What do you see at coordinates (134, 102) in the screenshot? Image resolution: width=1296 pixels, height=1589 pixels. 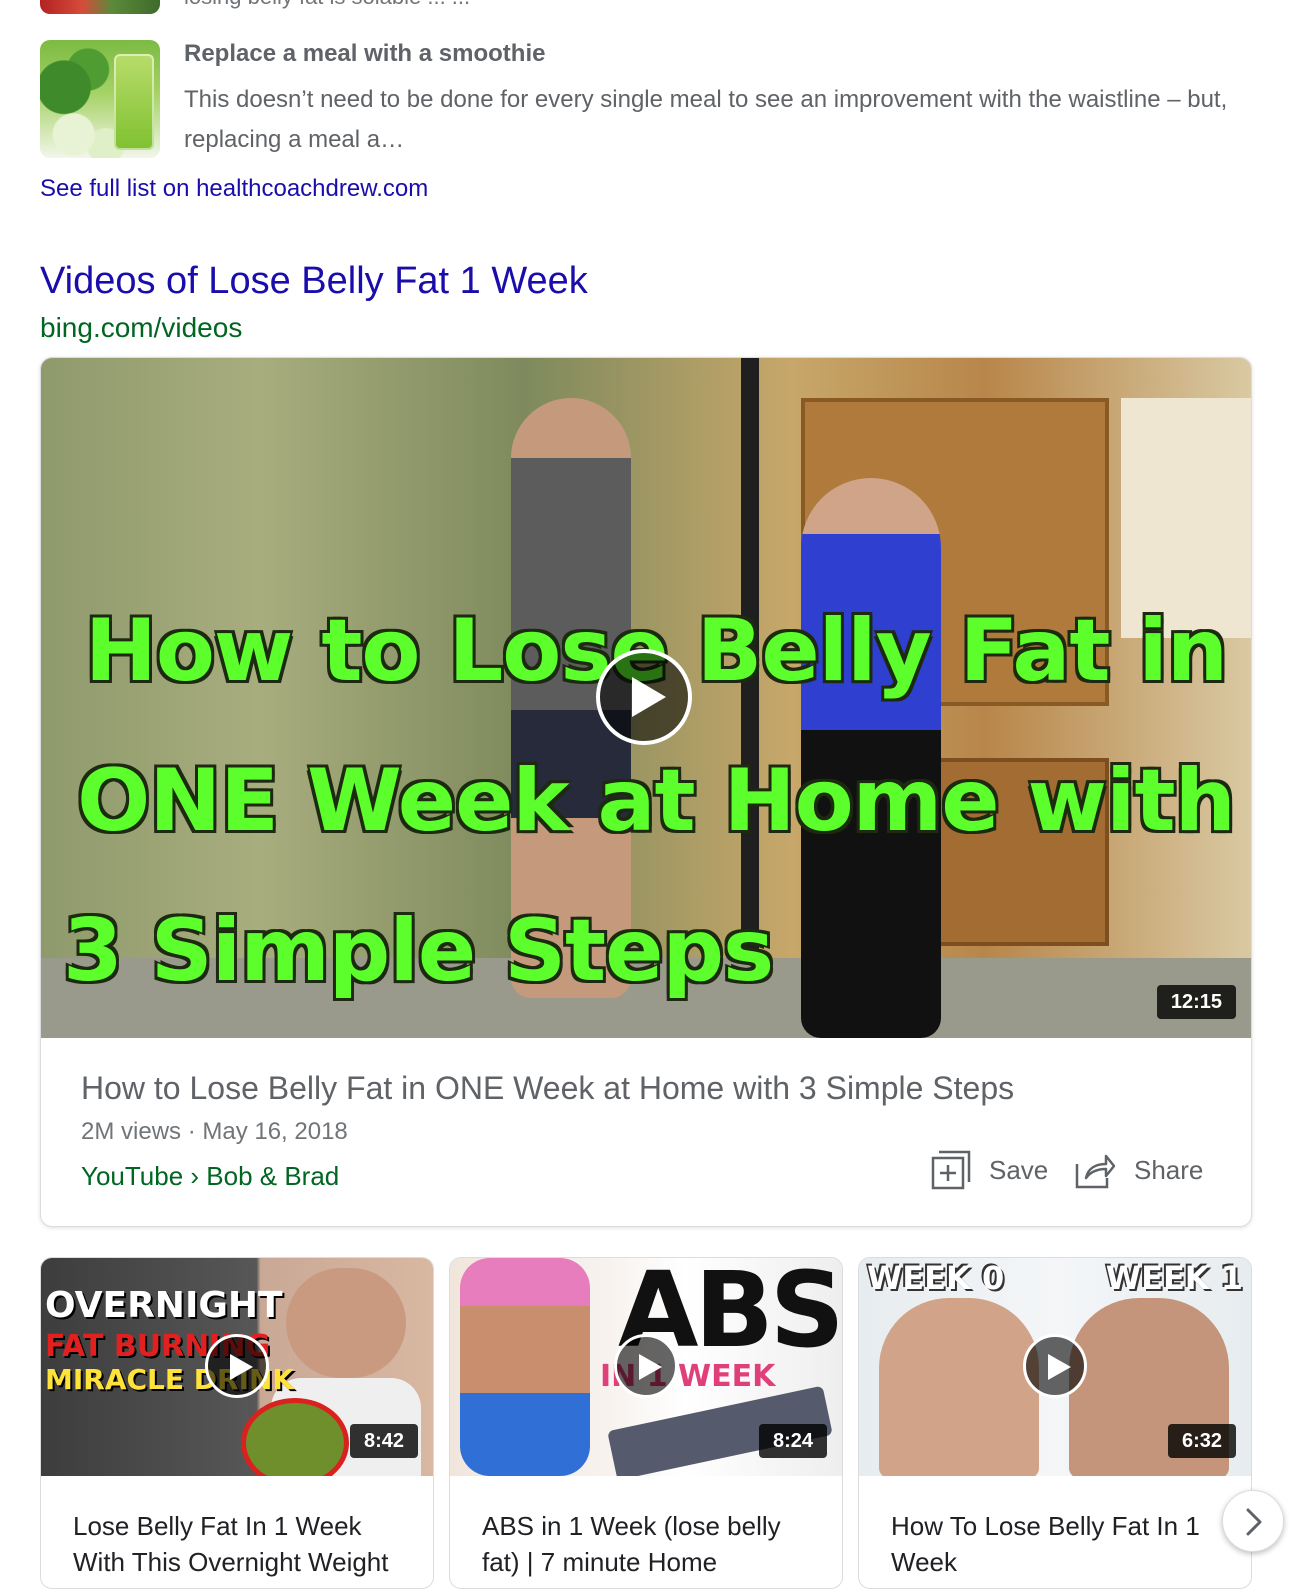 I see `smoothie-glass-image` at bounding box center [134, 102].